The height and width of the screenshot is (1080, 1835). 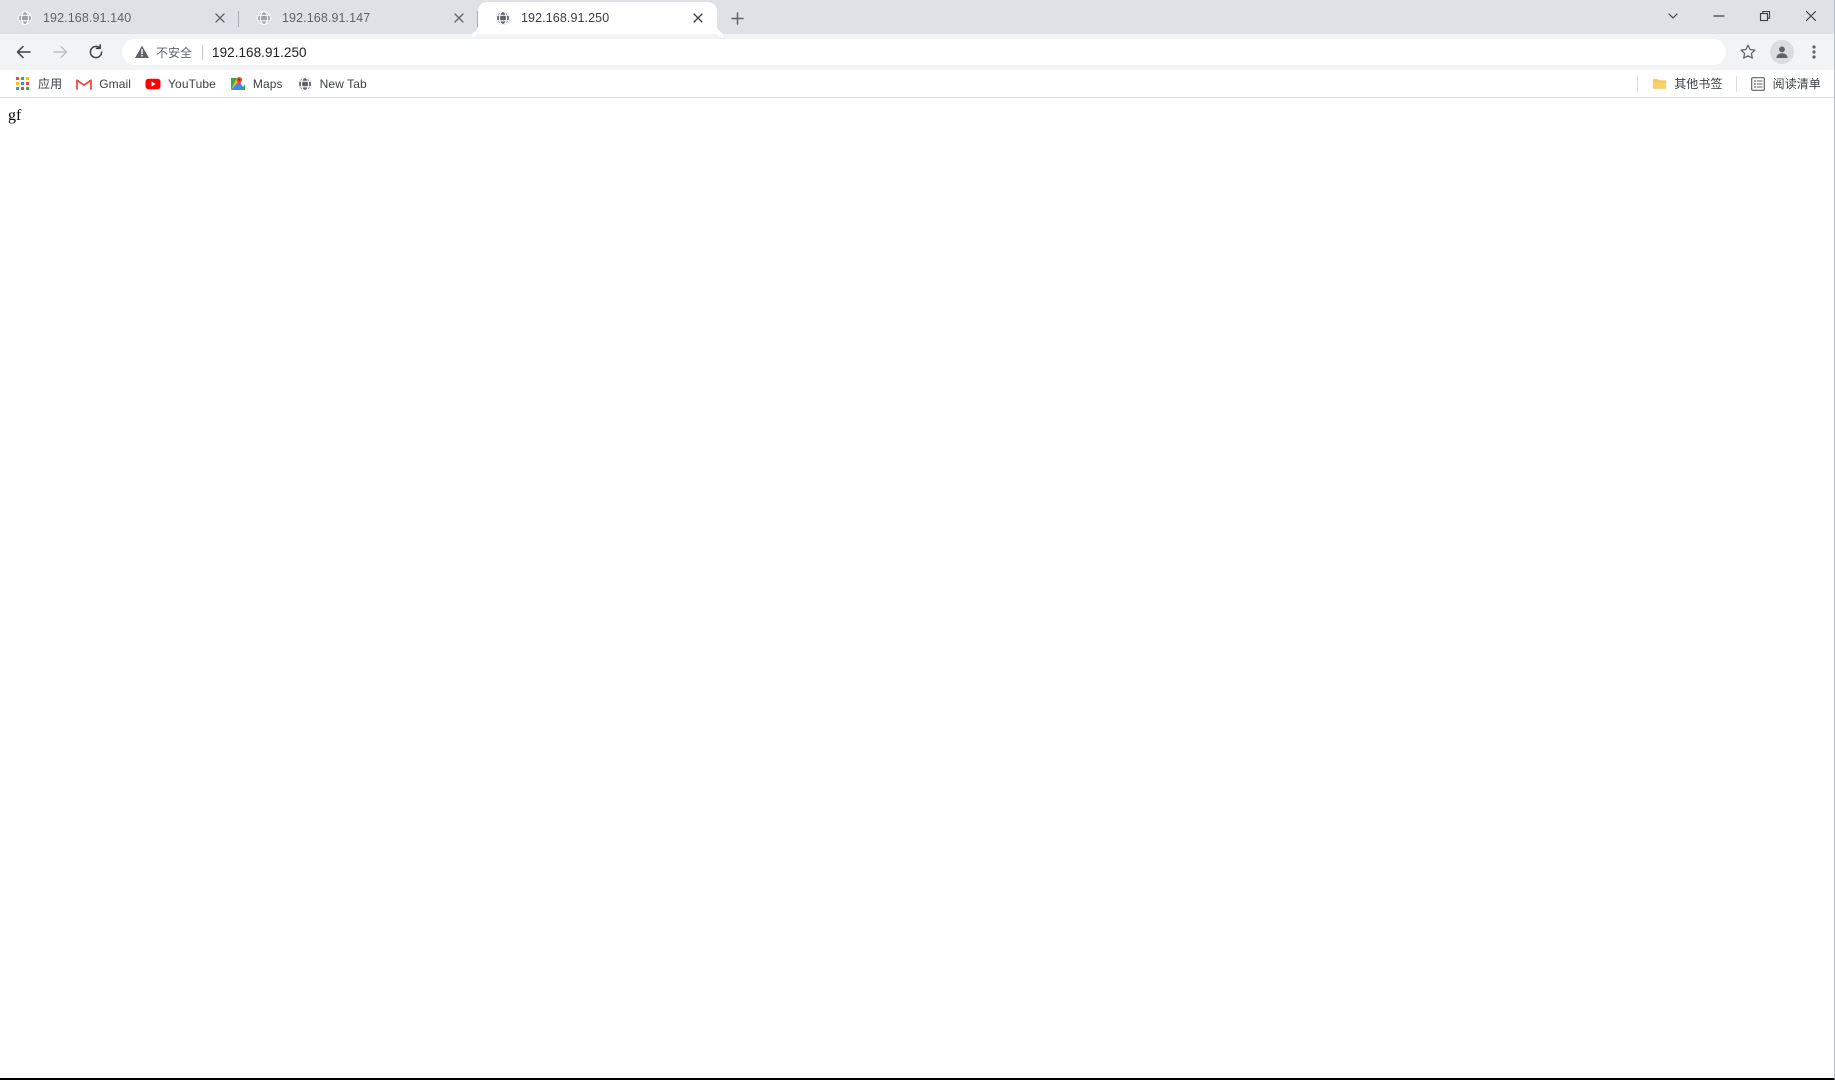 What do you see at coordinates (1748, 52) in the screenshot?
I see `star-icon` at bounding box center [1748, 52].